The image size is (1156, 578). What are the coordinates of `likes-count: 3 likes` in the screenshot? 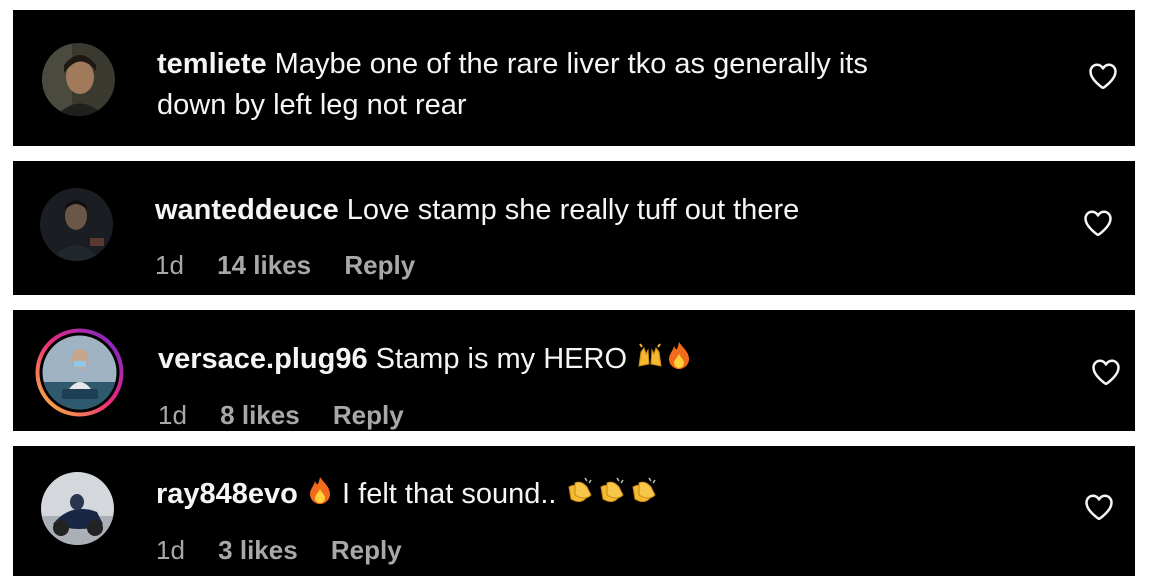 It's located at (258, 550).